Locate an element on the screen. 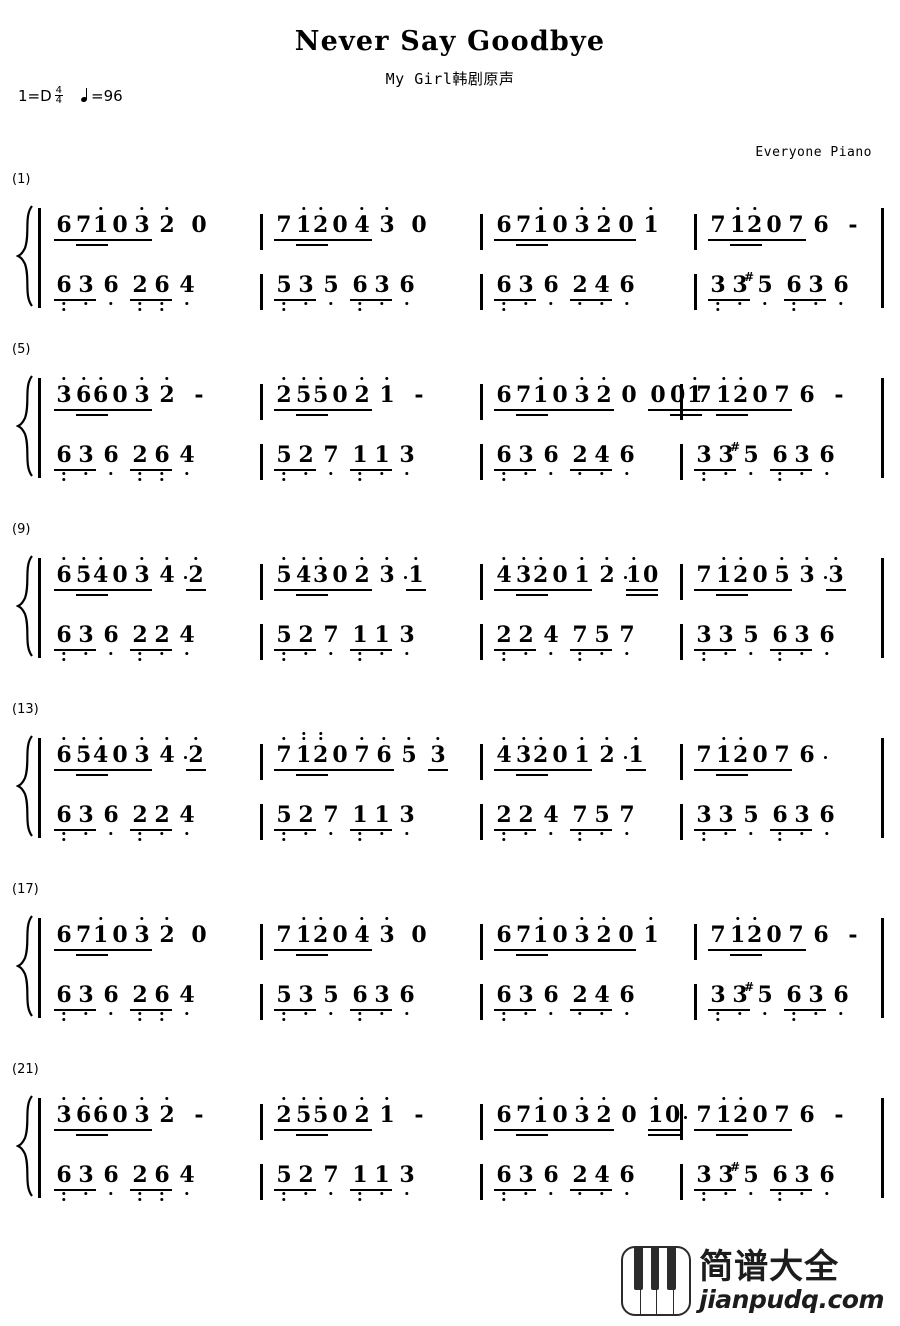  treble-note: - is located at coordinates (419, 395).